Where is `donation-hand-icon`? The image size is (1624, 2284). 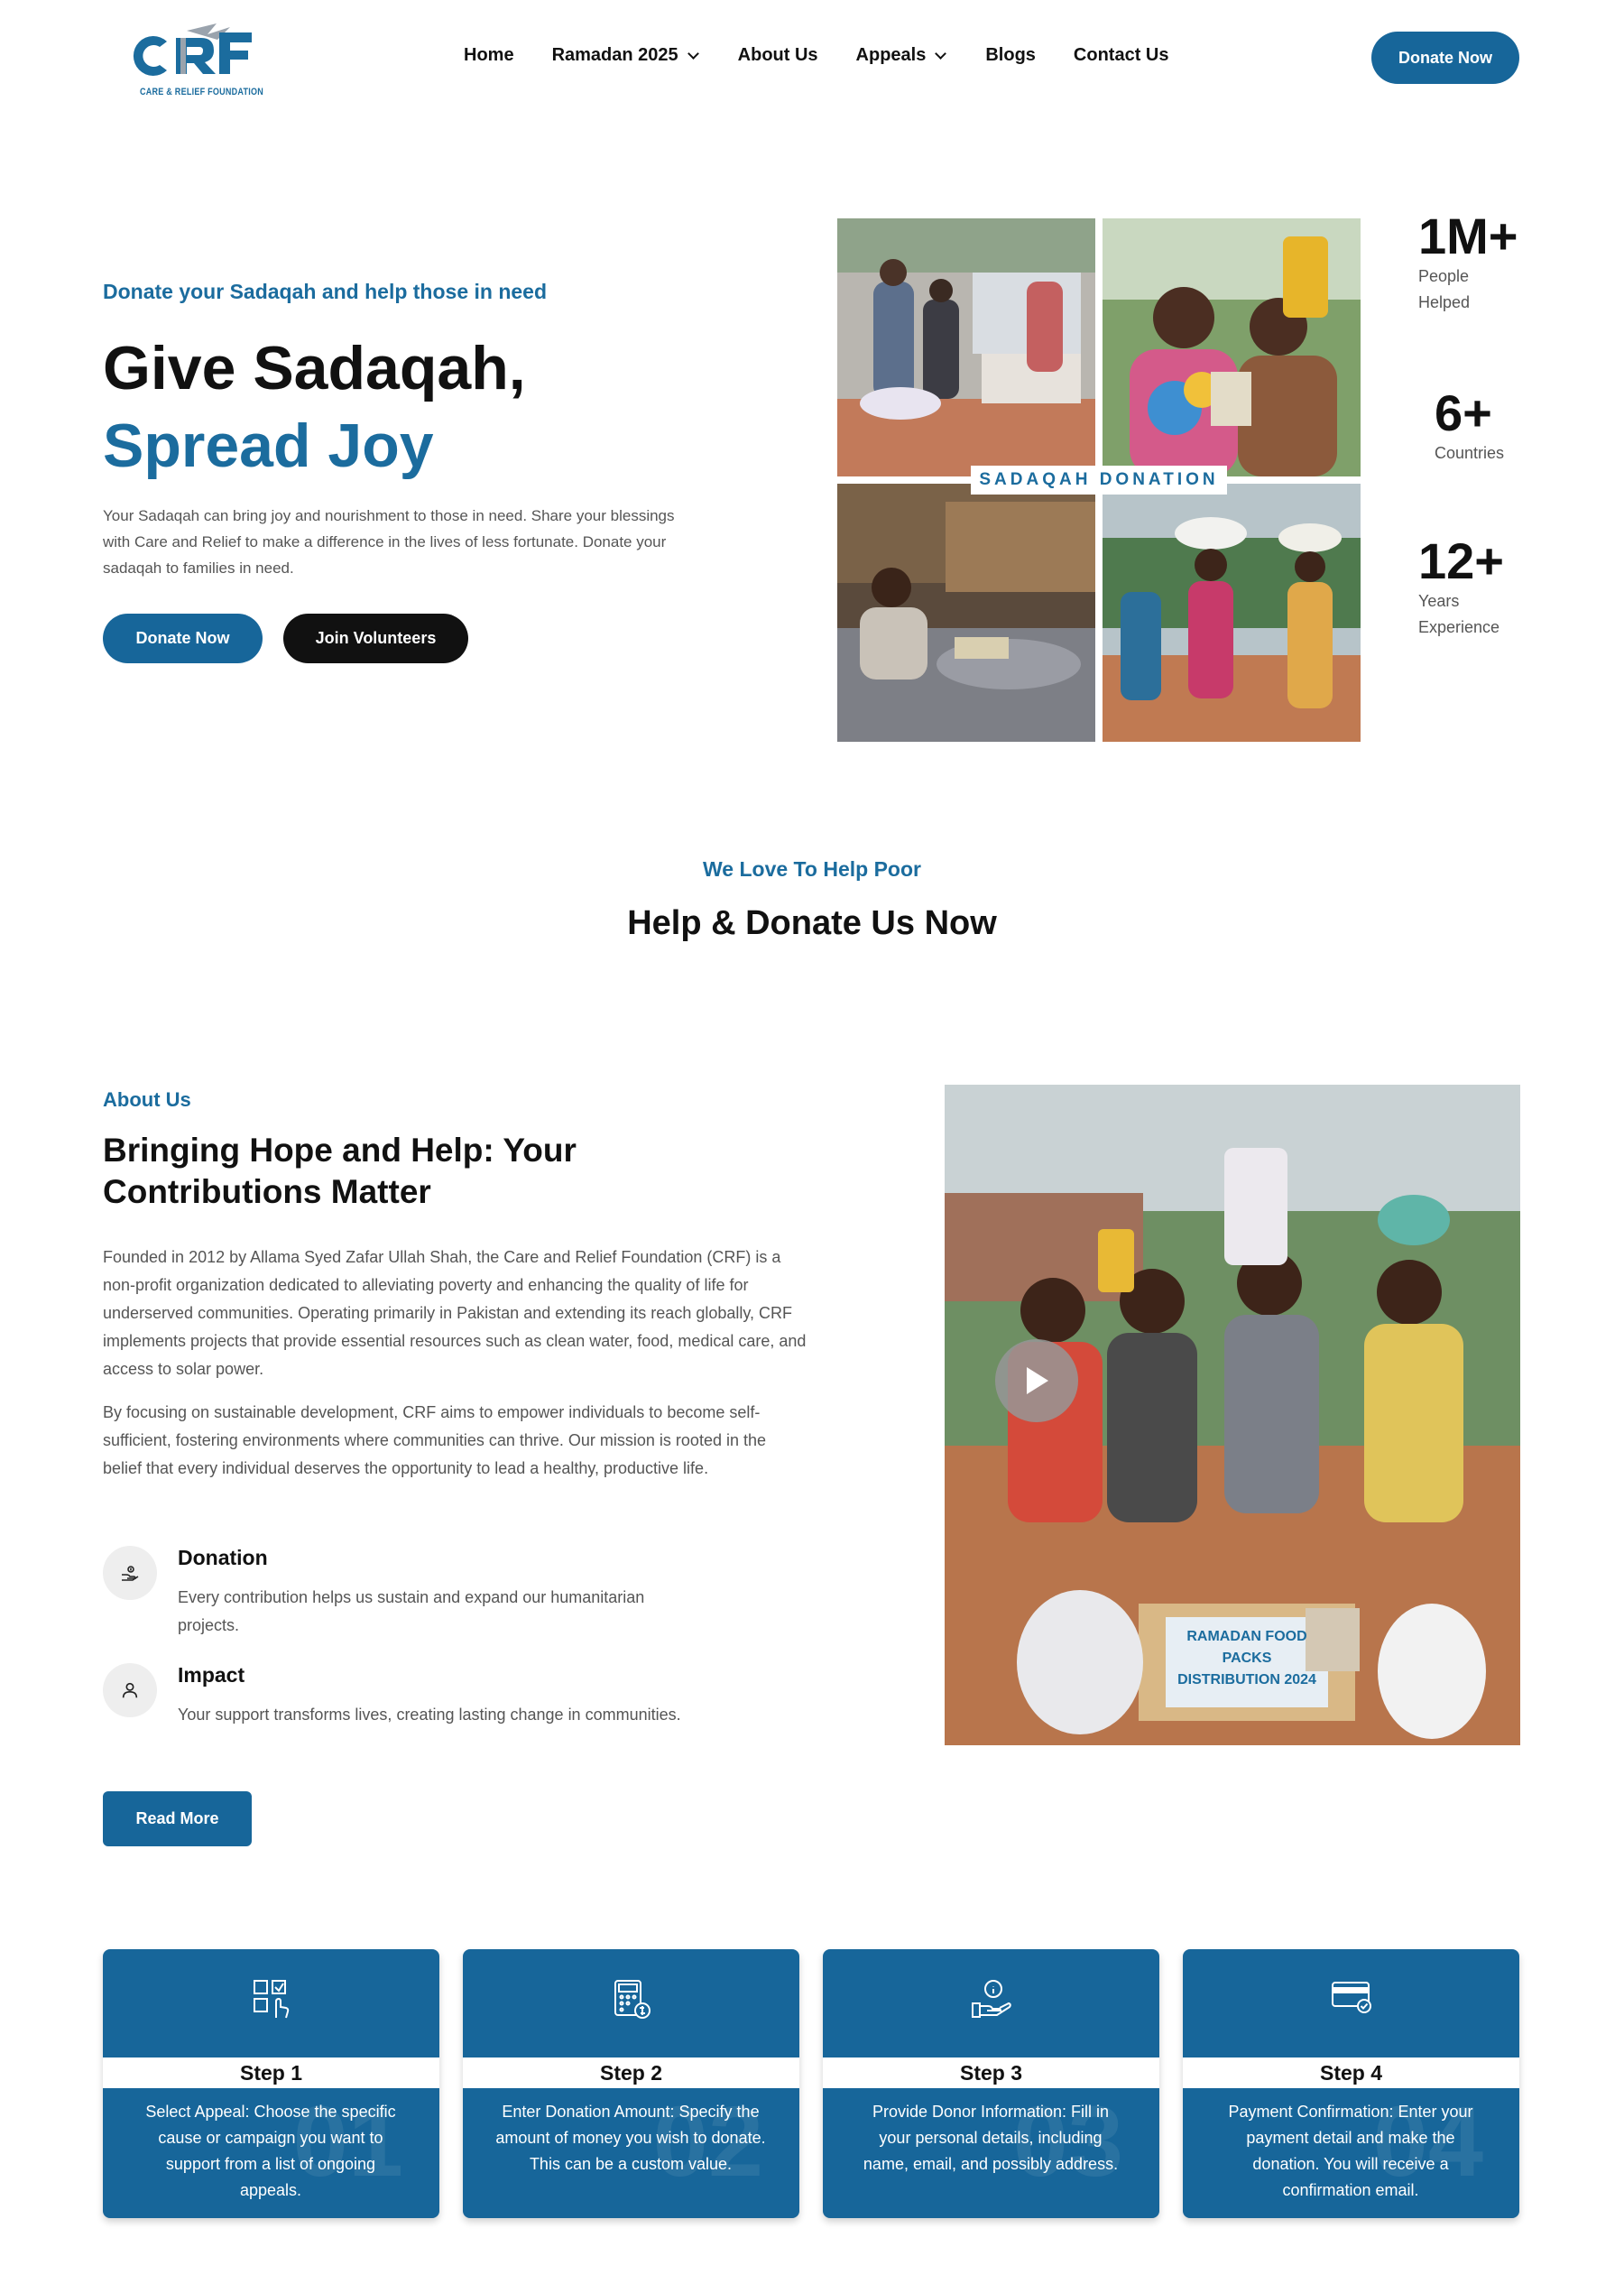 donation-hand-icon is located at coordinates (130, 1573).